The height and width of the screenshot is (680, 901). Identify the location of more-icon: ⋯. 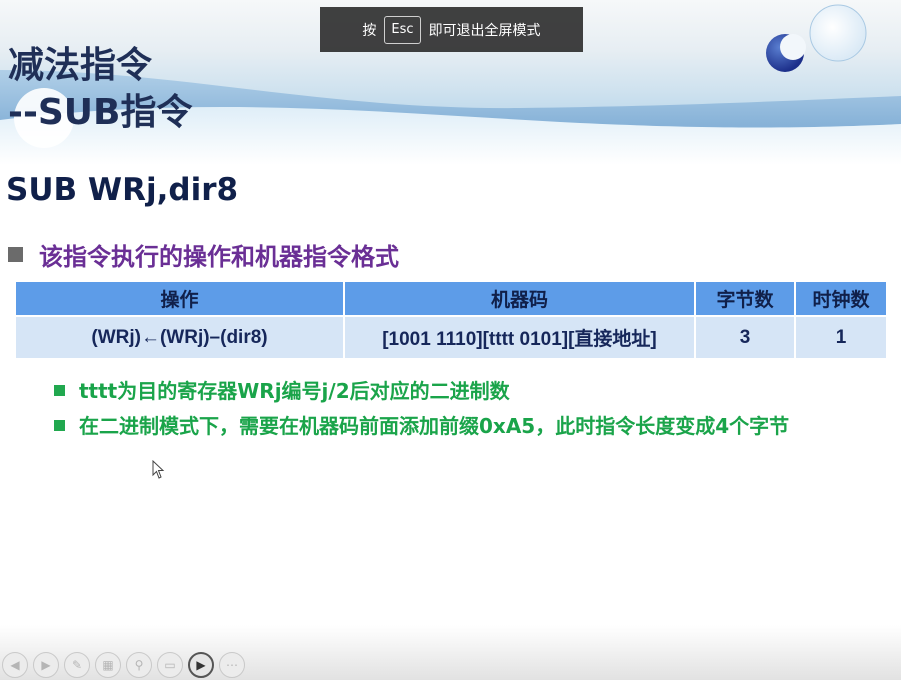
(232, 665).